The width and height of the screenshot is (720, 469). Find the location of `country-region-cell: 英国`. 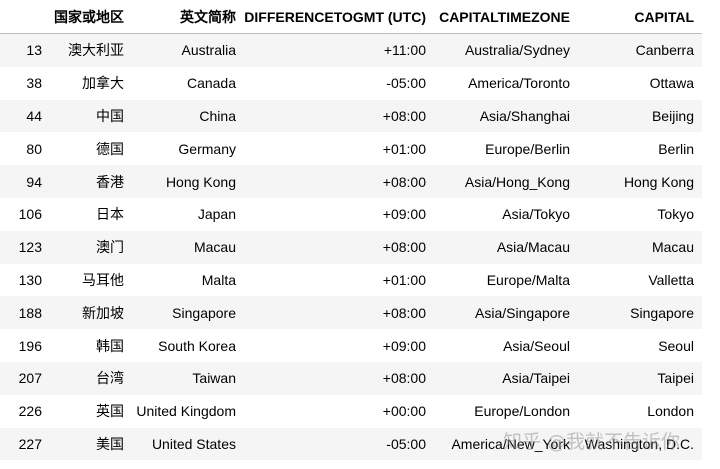

country-region-cell: 英国 is located at coordinates (91, 411).